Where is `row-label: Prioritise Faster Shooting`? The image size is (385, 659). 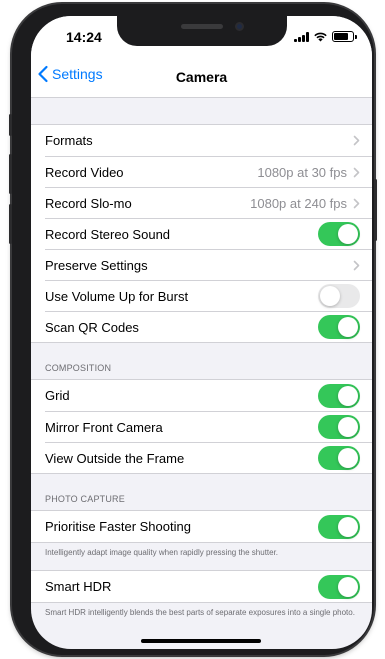
row-label: Prioritise Faster Shooting is located at coordinates (118, 526).